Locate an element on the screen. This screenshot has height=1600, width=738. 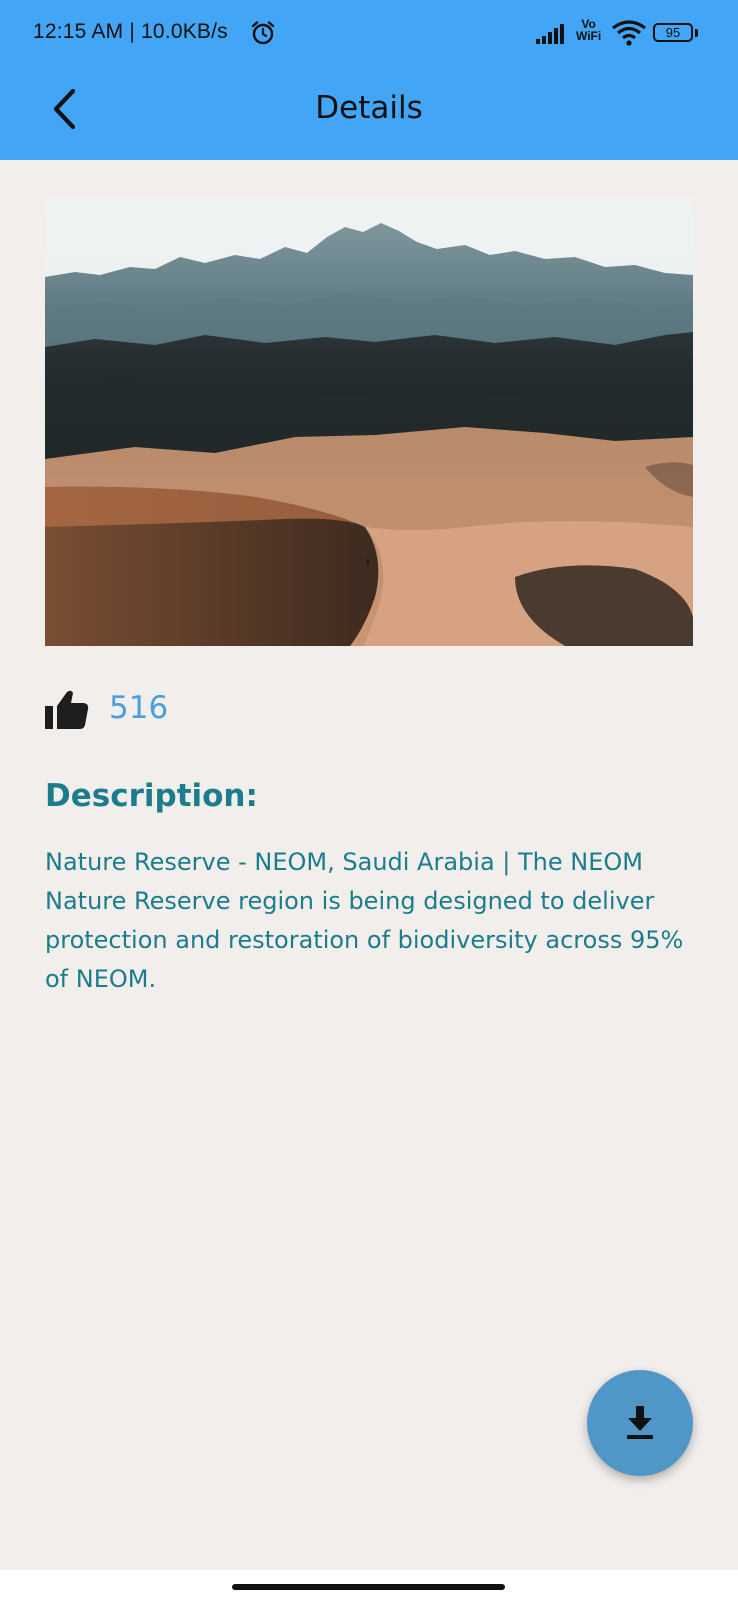
app-bar: Details is located at coordinates (369, 114).